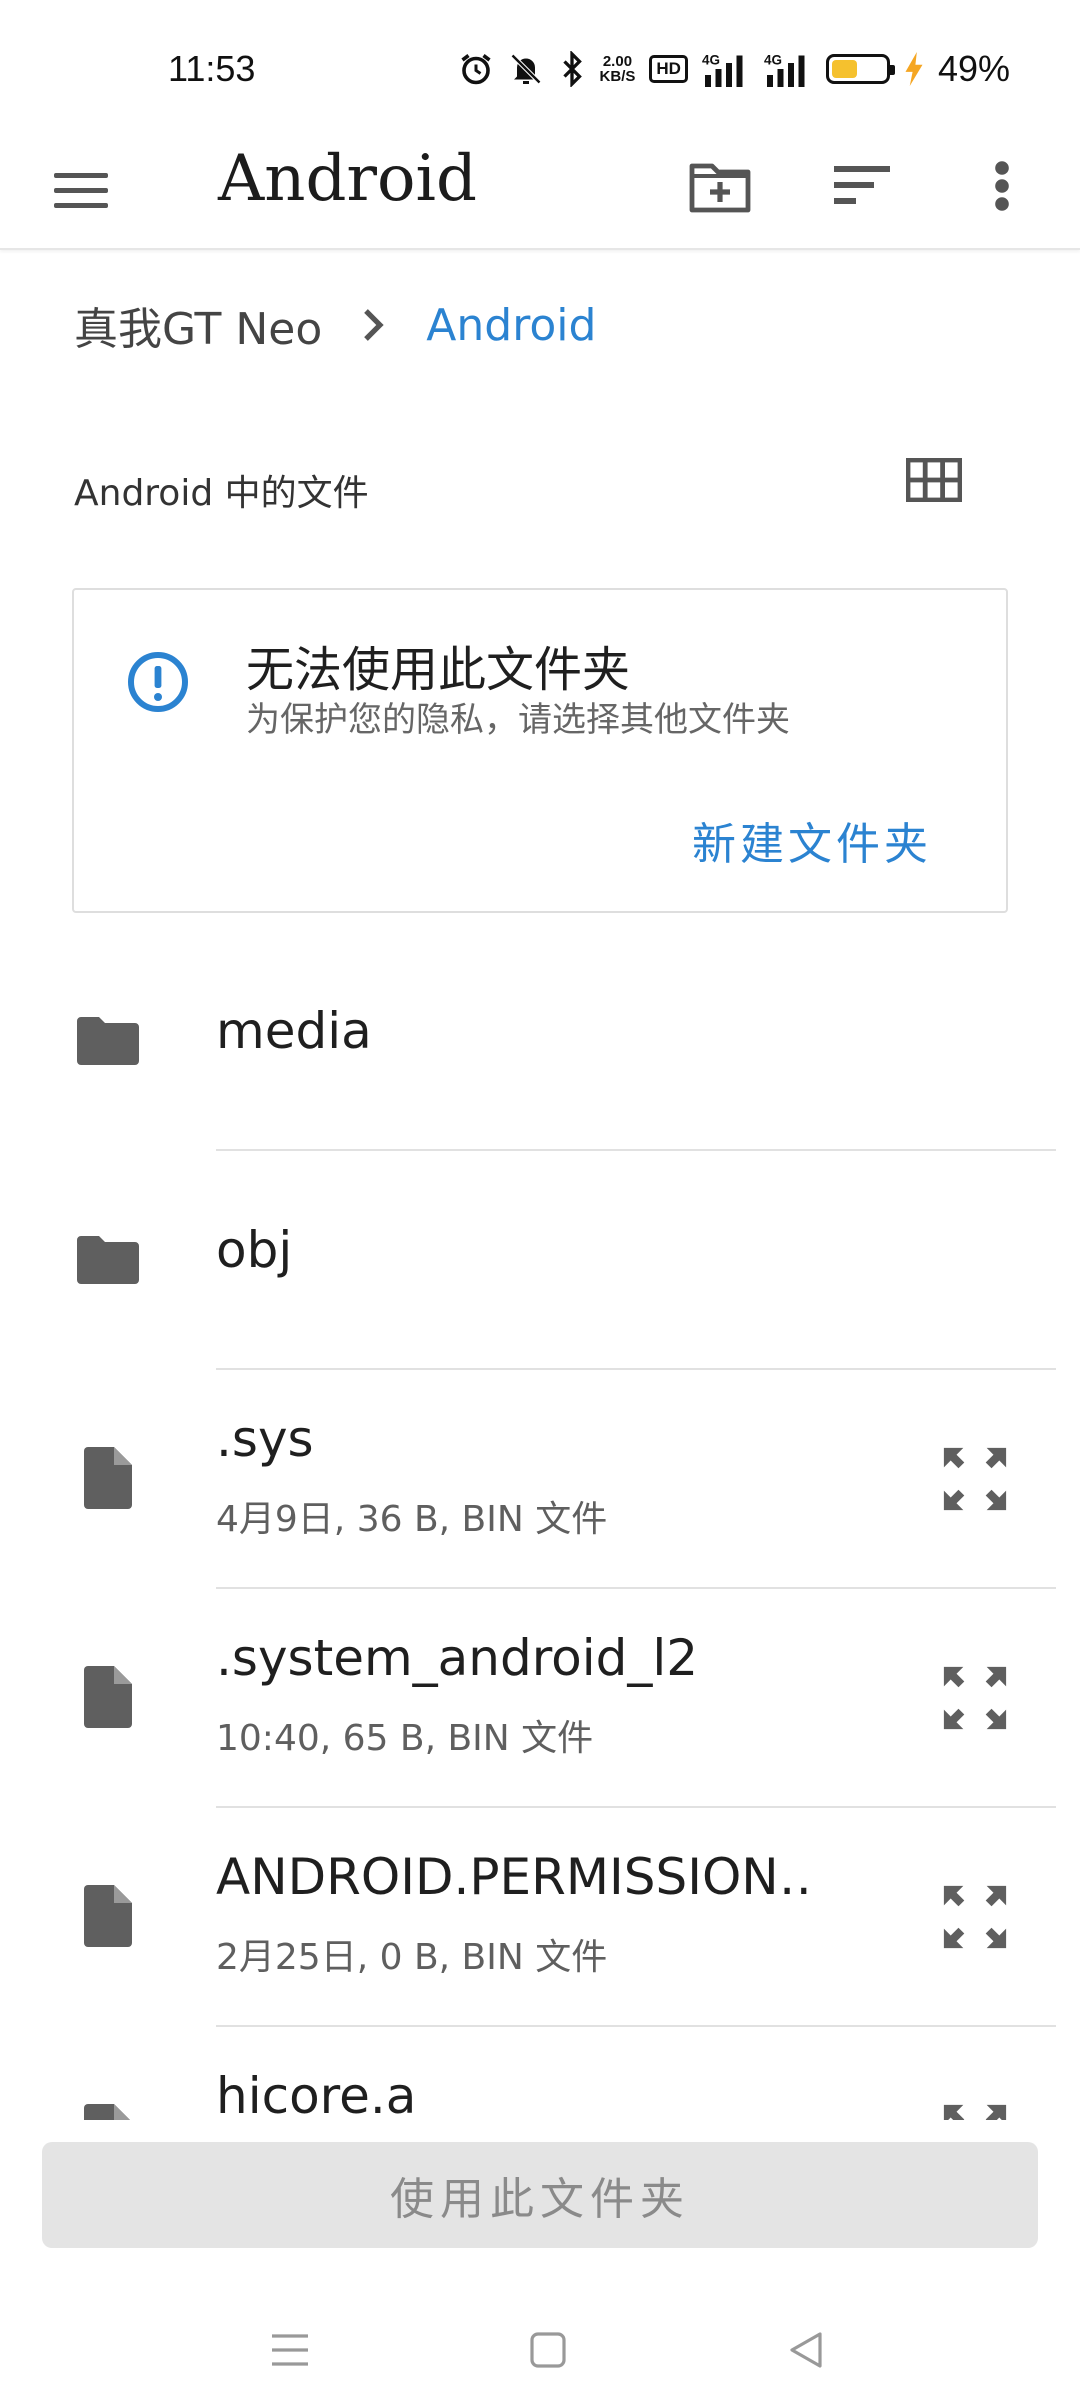 This screenshot has width=1080, height=2400. What do you see at coordinates (540, 750) in the screenshot?
I see `notice-card: 无法使用此文件夹 为保护您的隐私，请选择其他文件夹 新建文件夹` at bounding box center [540, 750].